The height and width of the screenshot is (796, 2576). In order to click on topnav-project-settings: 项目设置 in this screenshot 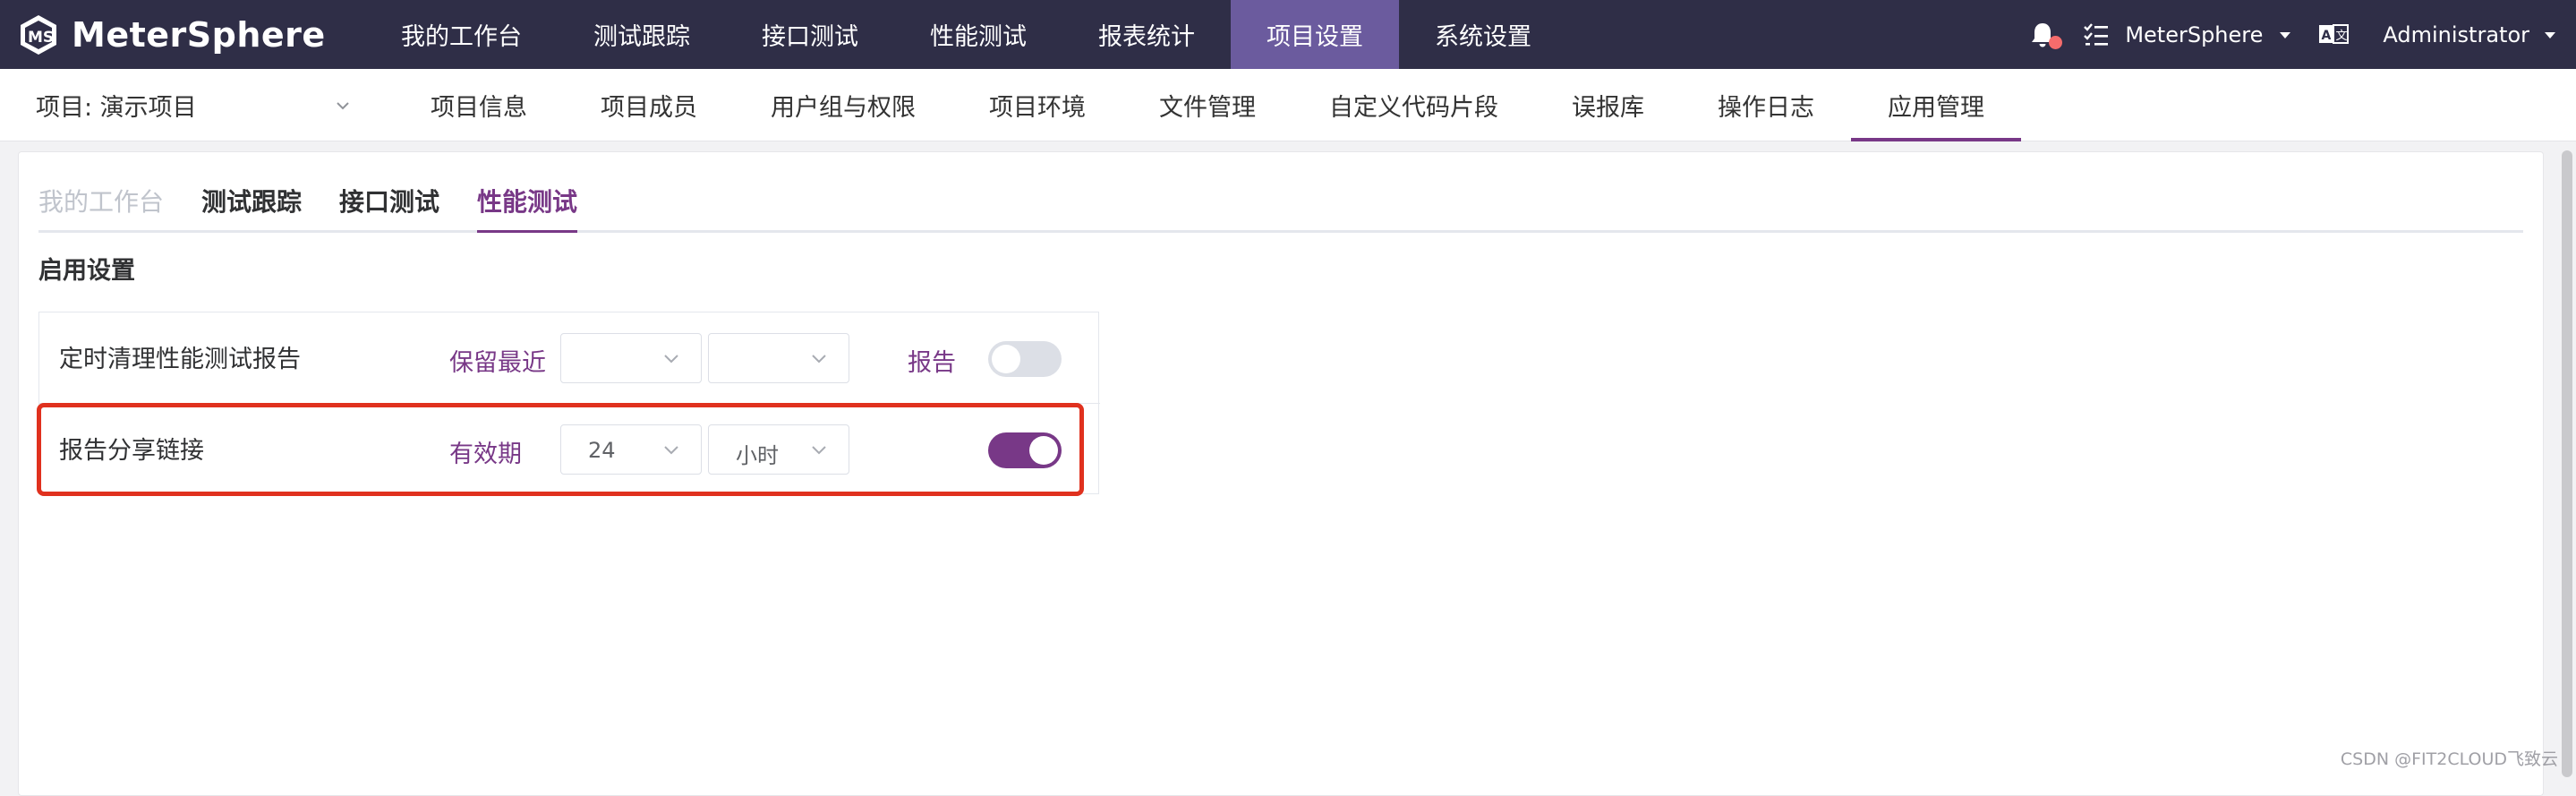, I will do `click(1315, 34)`.